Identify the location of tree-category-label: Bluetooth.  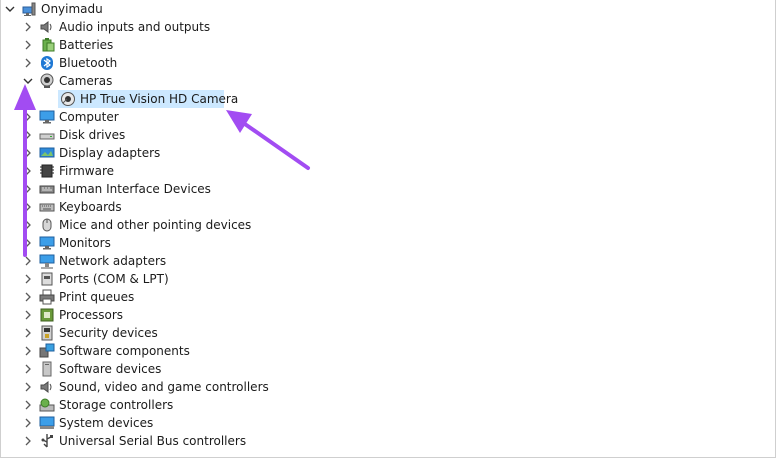
(88, 63).